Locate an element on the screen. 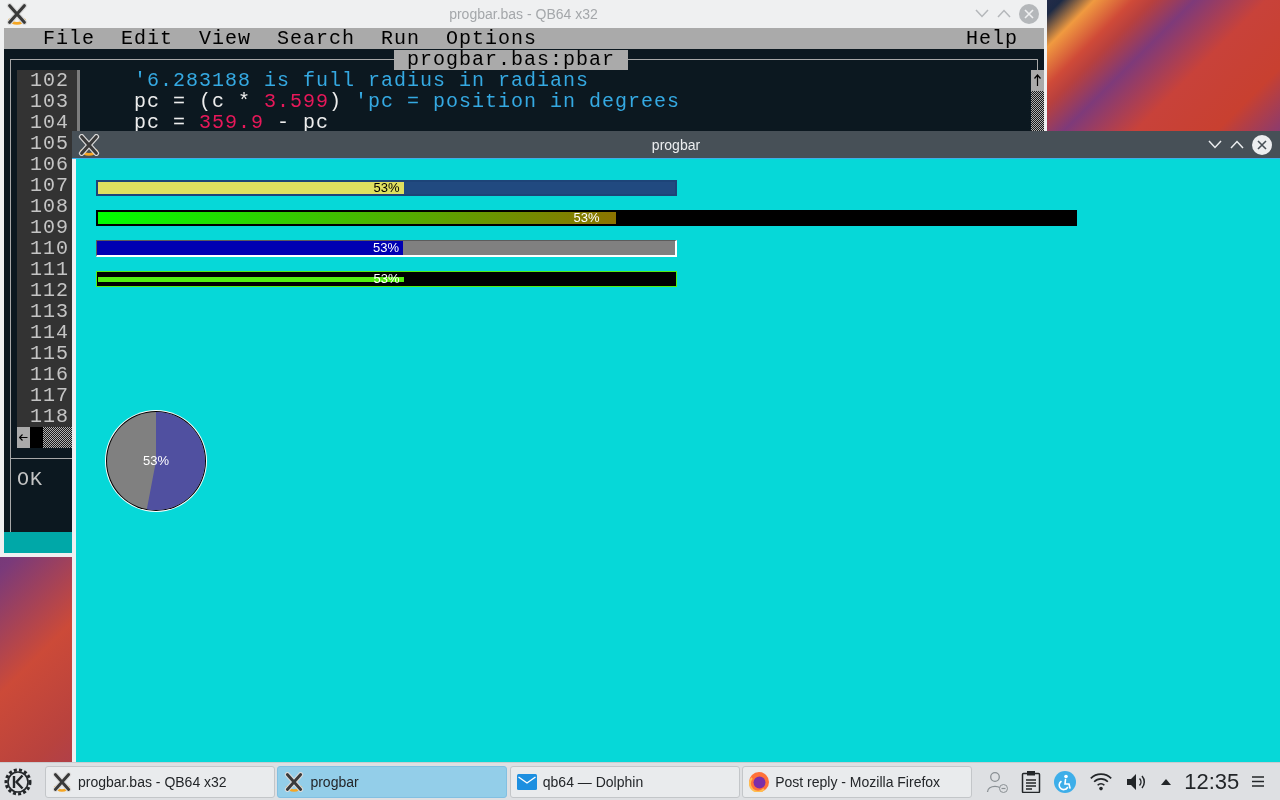 The image size is (1280, 800). gear-logo-icon is located at coordinates (18, 781).